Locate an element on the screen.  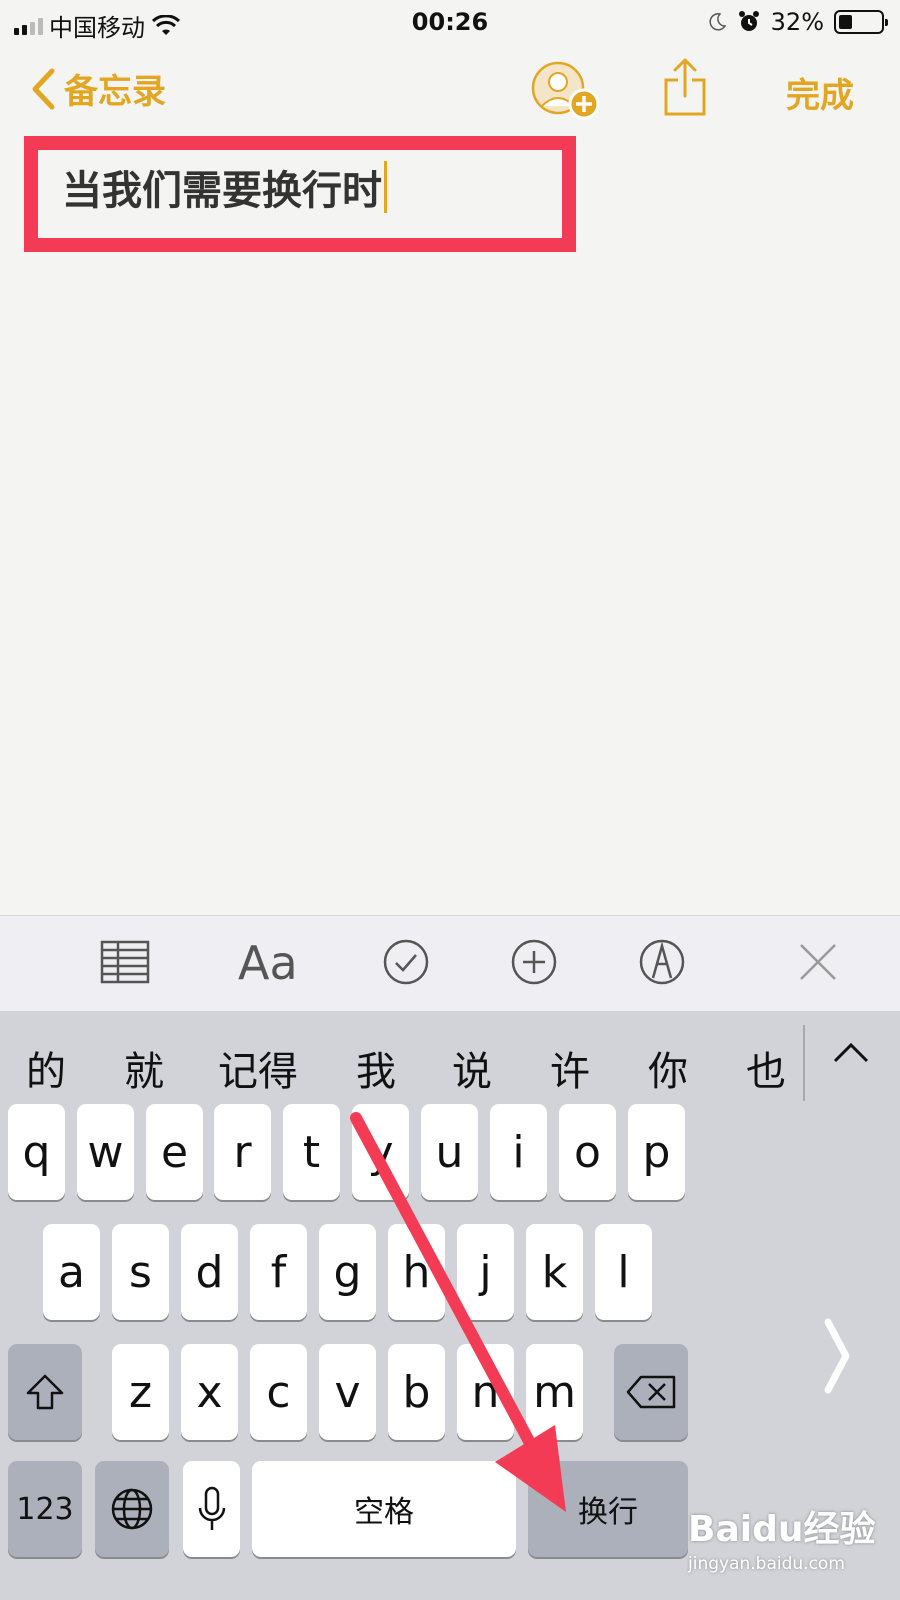
markup-icon is located at coordinates (662, 964).